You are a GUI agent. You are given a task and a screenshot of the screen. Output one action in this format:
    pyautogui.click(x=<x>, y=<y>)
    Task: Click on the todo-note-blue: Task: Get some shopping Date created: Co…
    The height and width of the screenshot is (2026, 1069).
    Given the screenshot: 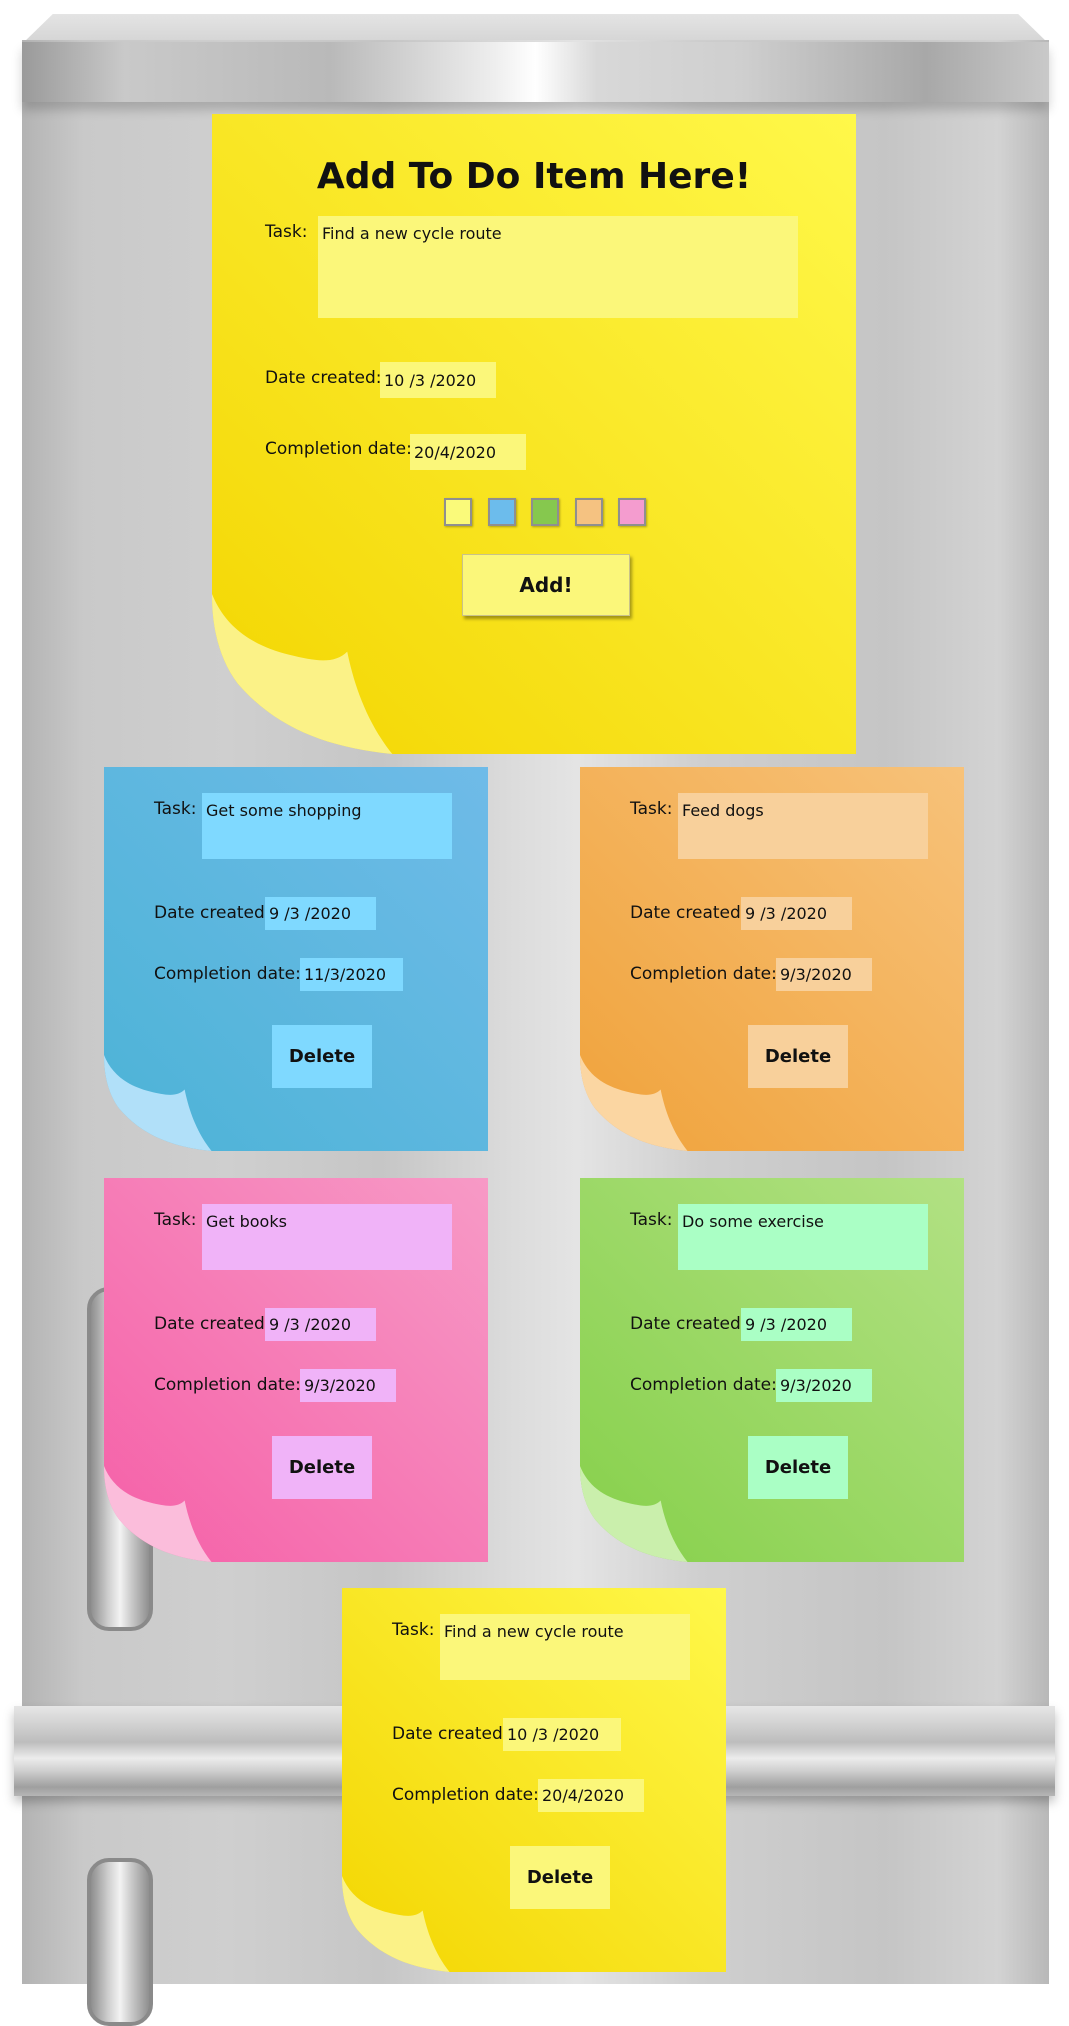 What is the action you would take?
    pyautogui.click(x=296, y=959)
    